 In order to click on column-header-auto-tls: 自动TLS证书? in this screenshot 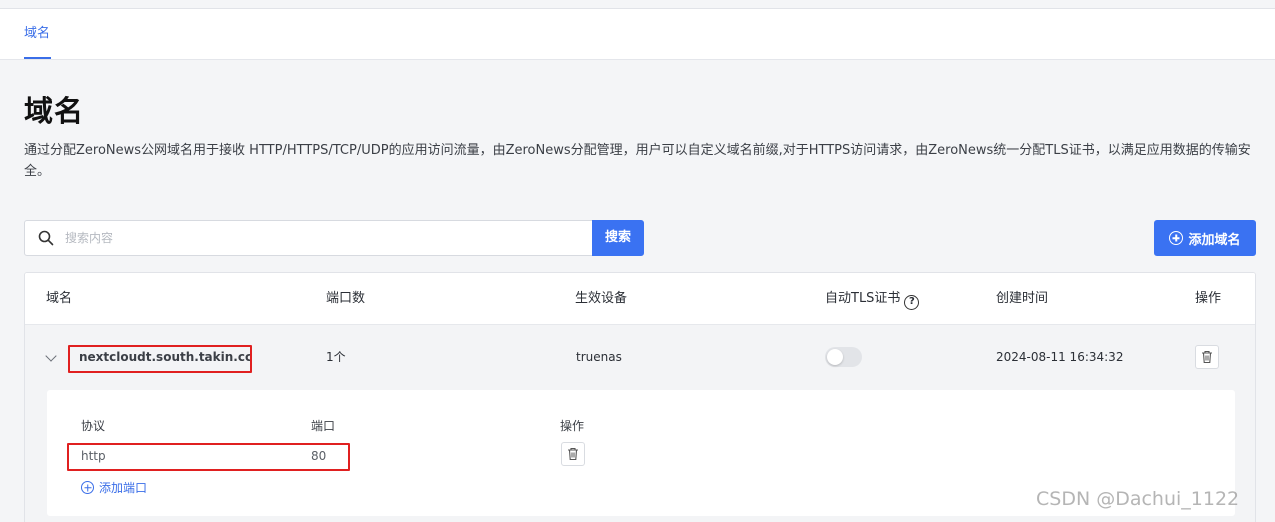, I will do `click(872, 299)`.